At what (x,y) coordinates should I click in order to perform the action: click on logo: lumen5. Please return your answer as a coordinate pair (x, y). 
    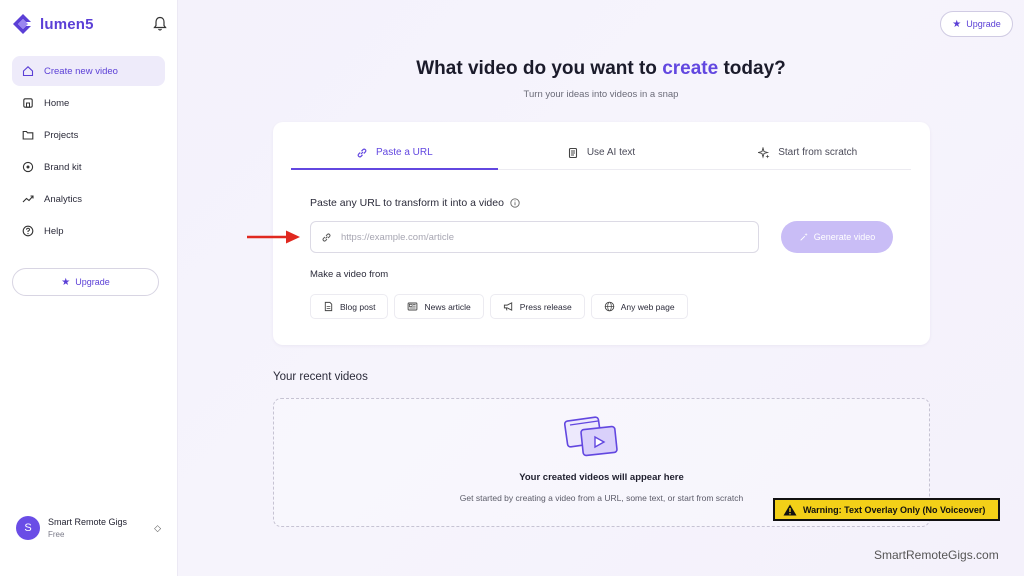
    Looking at the image, I should click on (53, 24).